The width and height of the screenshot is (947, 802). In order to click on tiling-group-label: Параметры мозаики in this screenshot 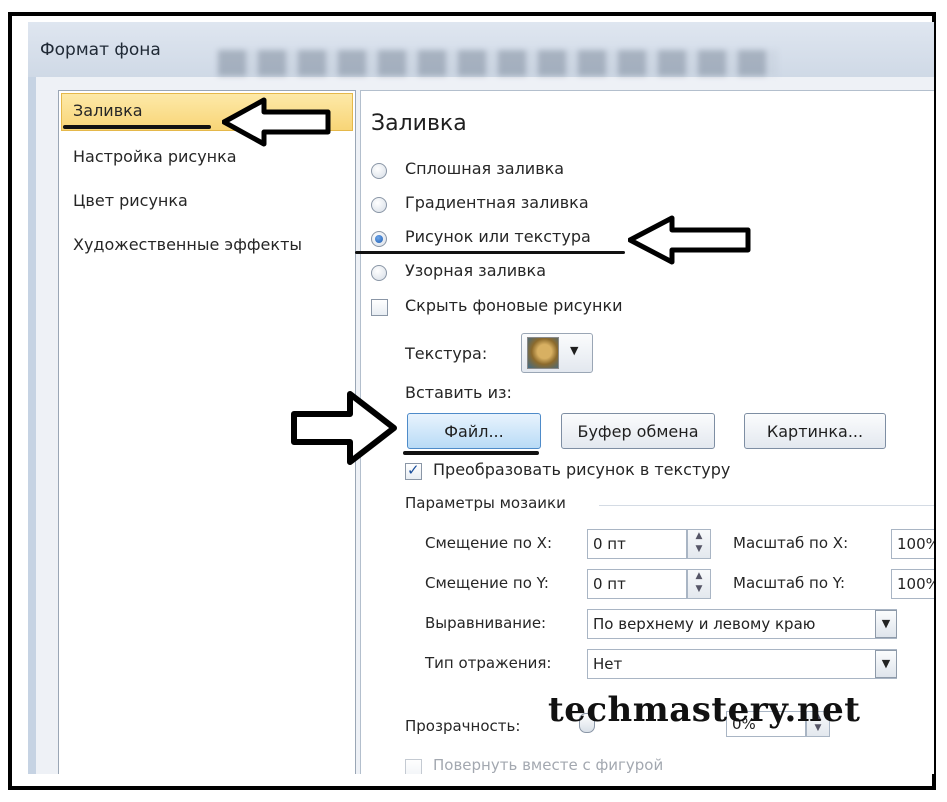, I will do `click(485, 503)`.